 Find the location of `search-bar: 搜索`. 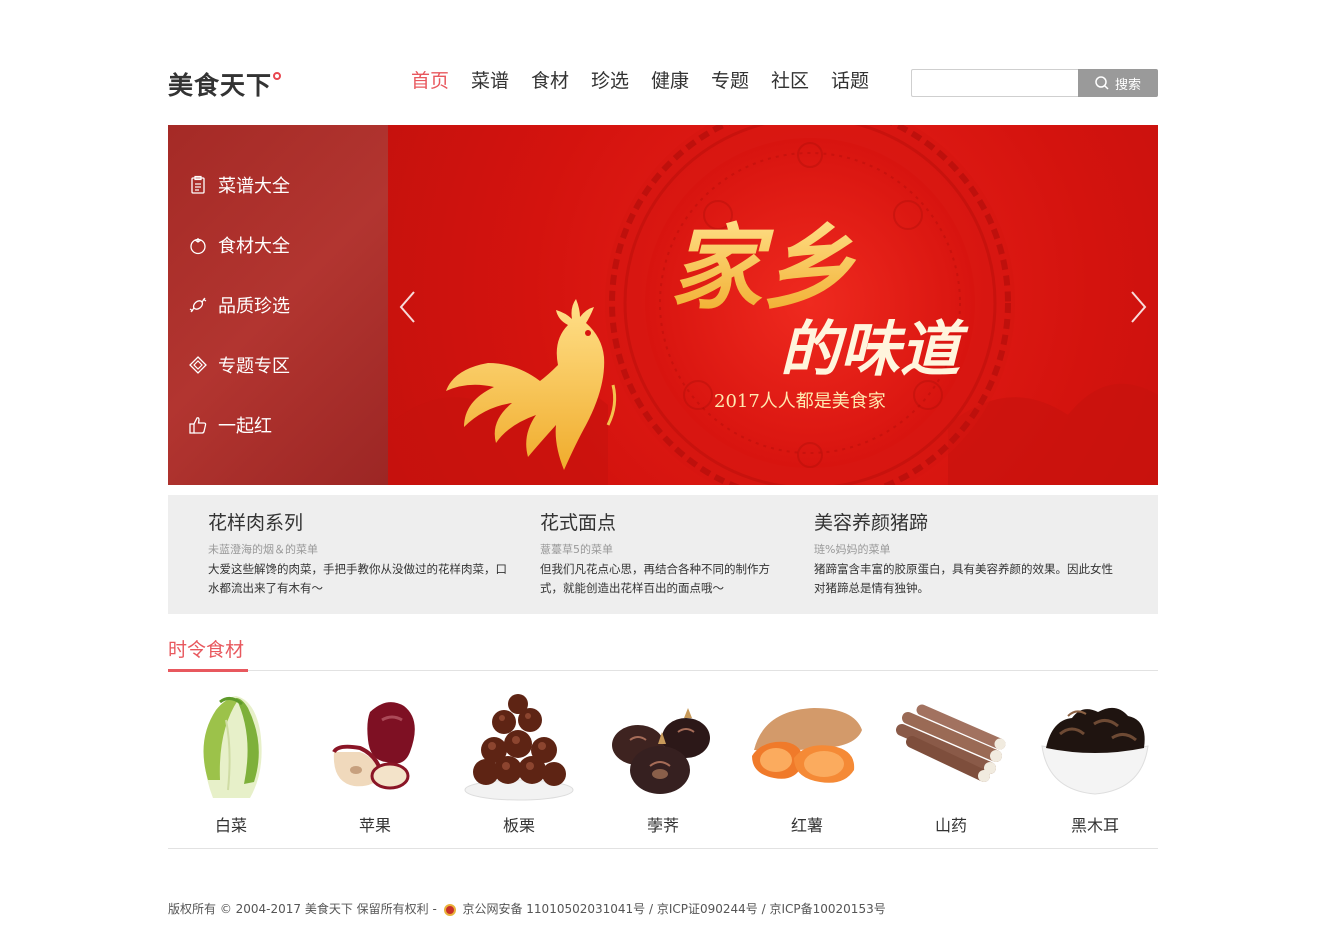

search-bar: 搜索 is located at coordinates (1034, 83).